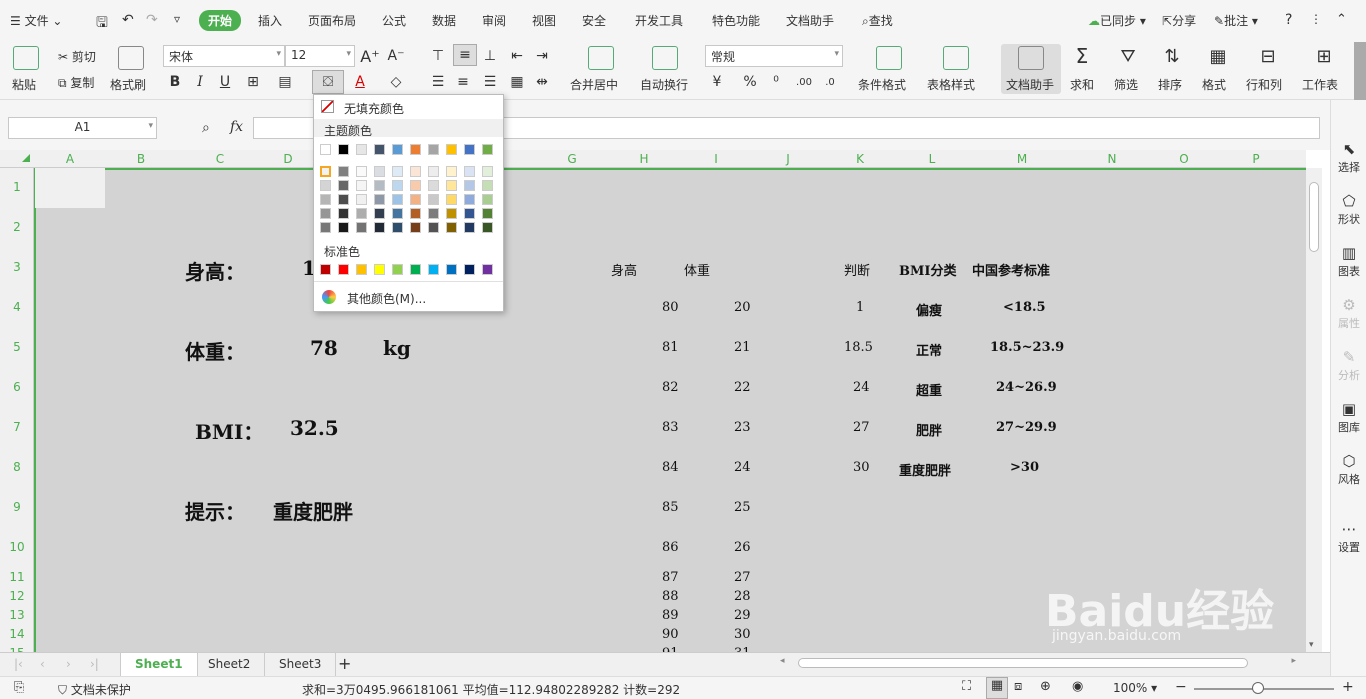  What do you see at coordinates (17, 387) in the screenshot?
I see `row-header-item: 6` at bounding box center [17, 387].